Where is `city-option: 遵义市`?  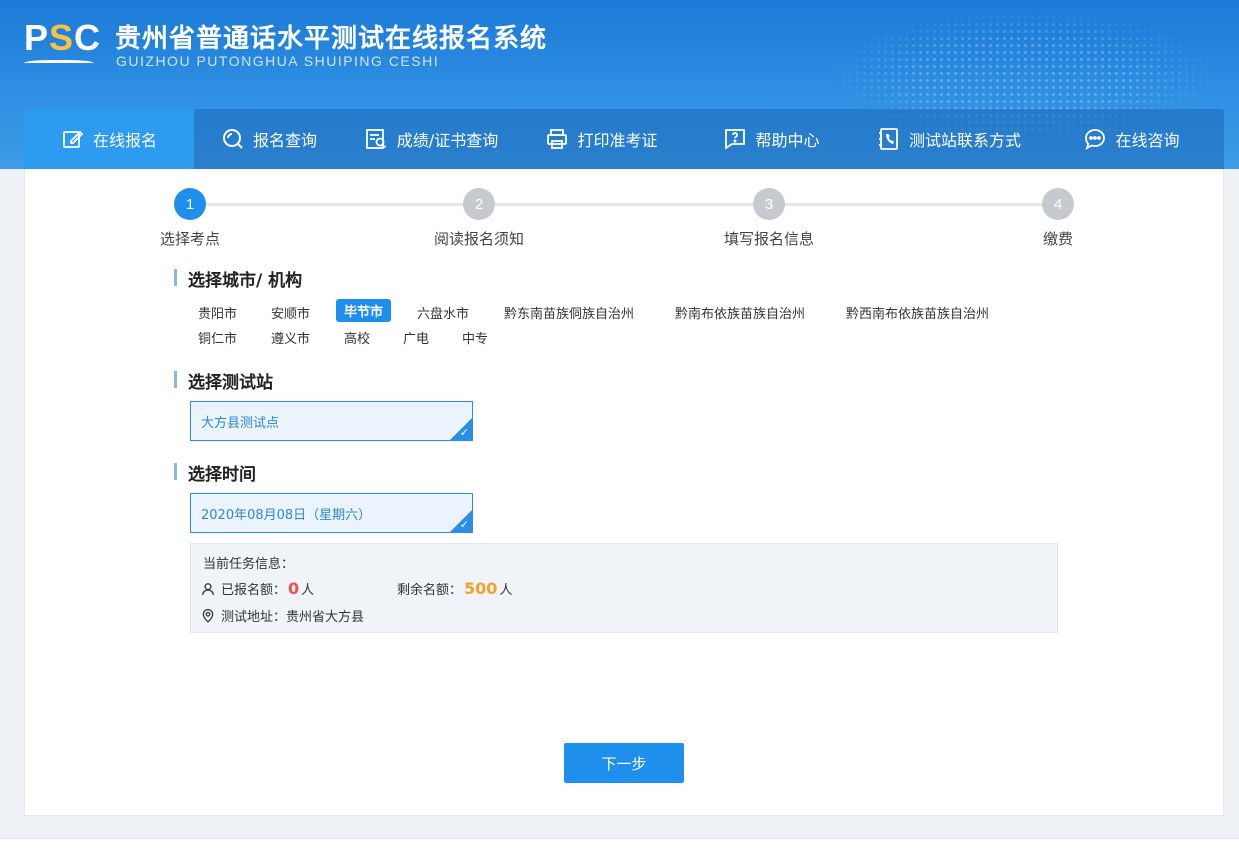
city-option: 遵义市 is located at coordinates (290, 337).